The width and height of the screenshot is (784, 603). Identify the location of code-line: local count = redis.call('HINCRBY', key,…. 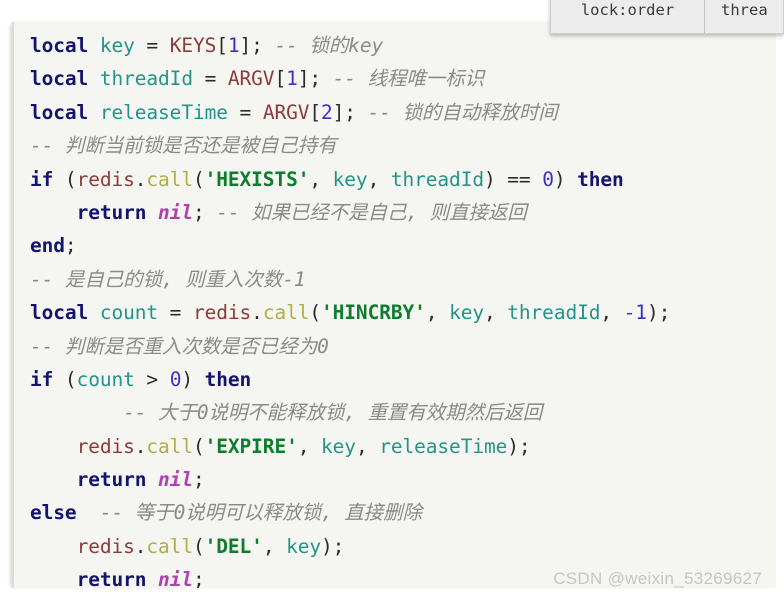
(403, 312).